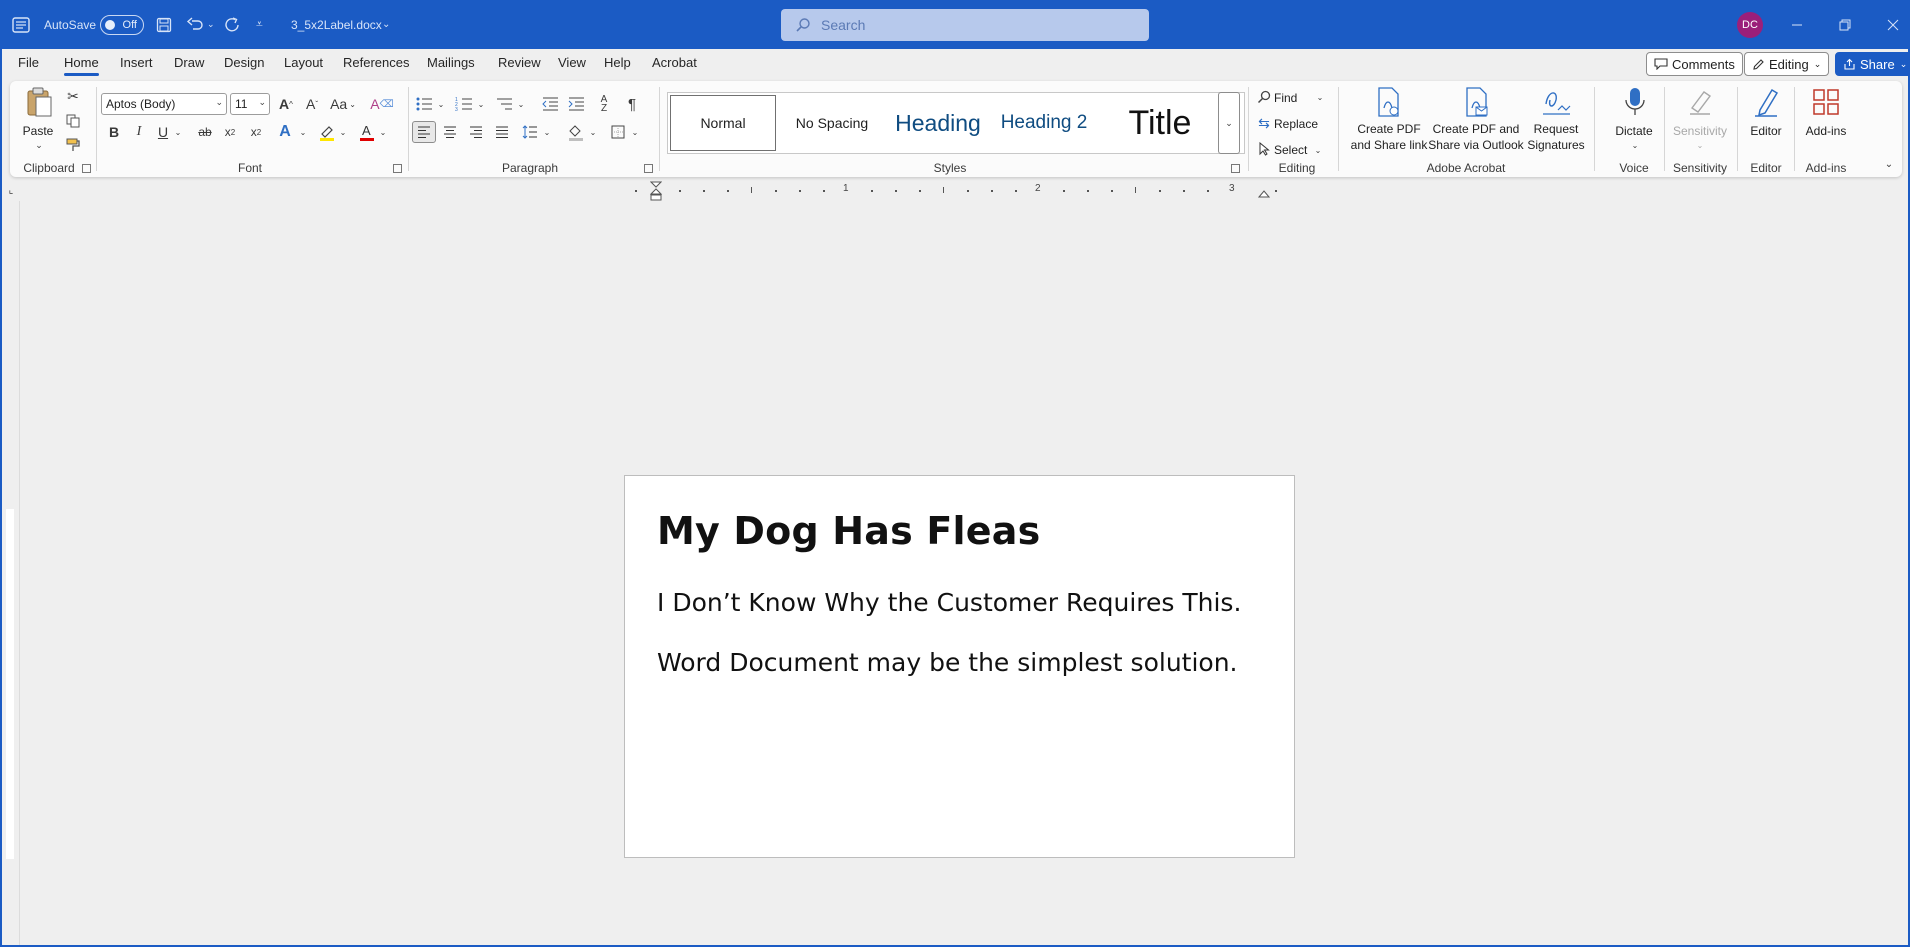  What do you see at coordinates (965, 25) in the screenshot?
I see `search-box: Search` at bounding box center [965, 25].